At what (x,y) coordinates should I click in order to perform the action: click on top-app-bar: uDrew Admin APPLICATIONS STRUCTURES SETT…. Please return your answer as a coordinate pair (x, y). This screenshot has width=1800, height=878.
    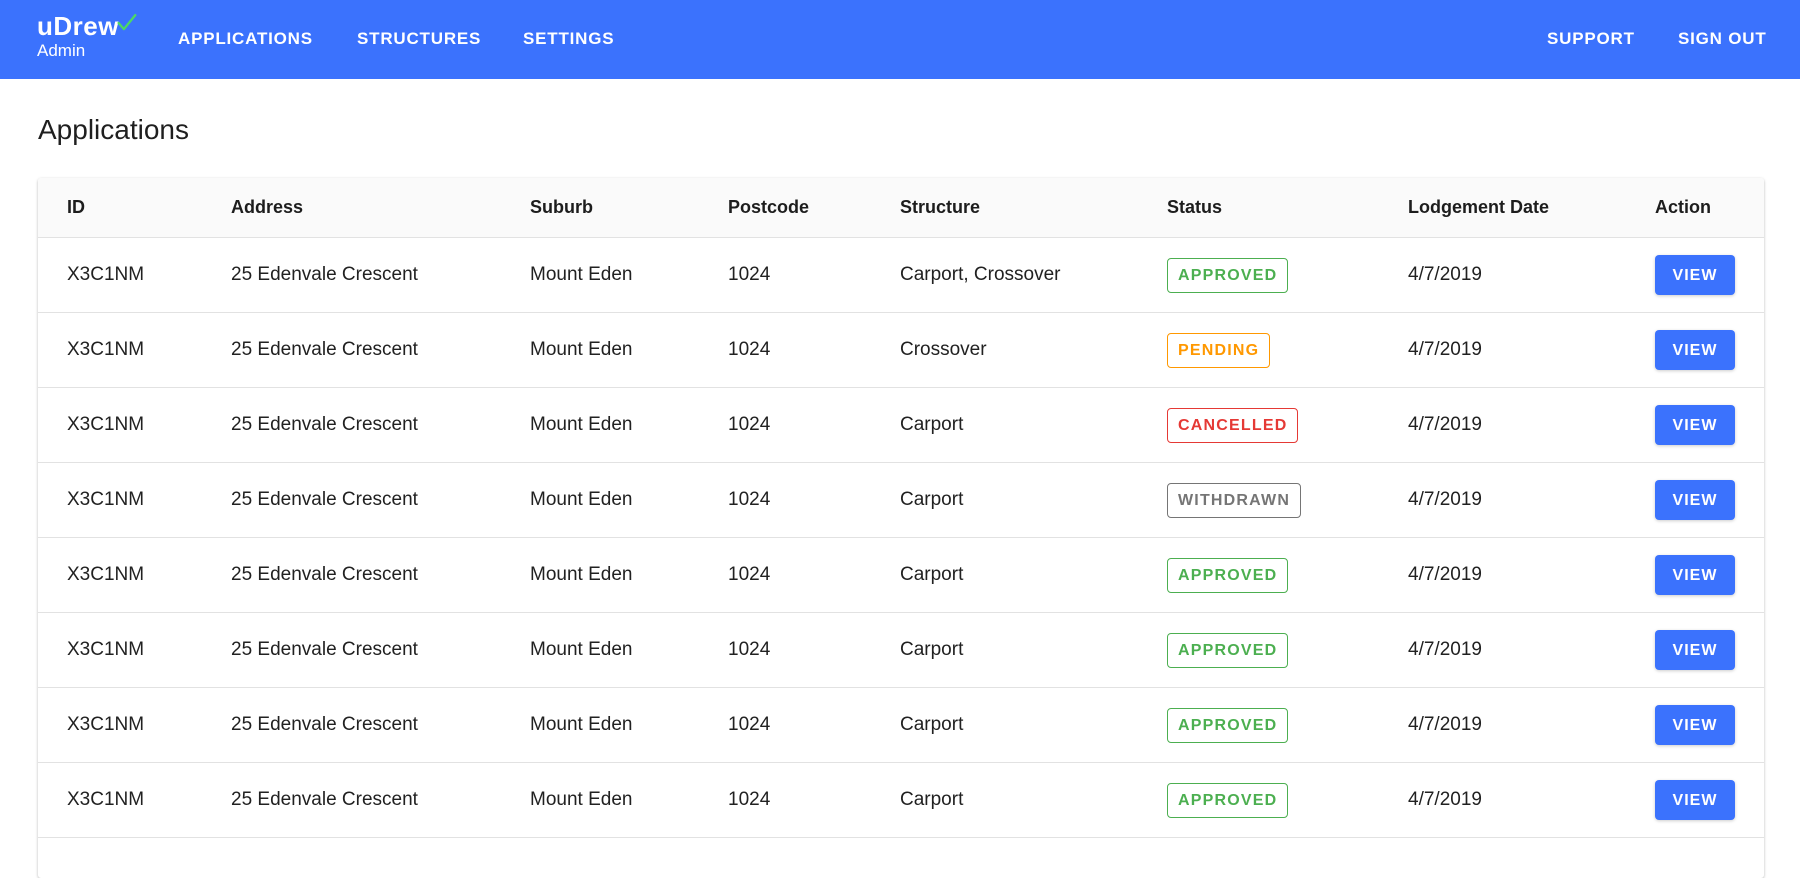
    Looking at the image, I should click on (900, 39).